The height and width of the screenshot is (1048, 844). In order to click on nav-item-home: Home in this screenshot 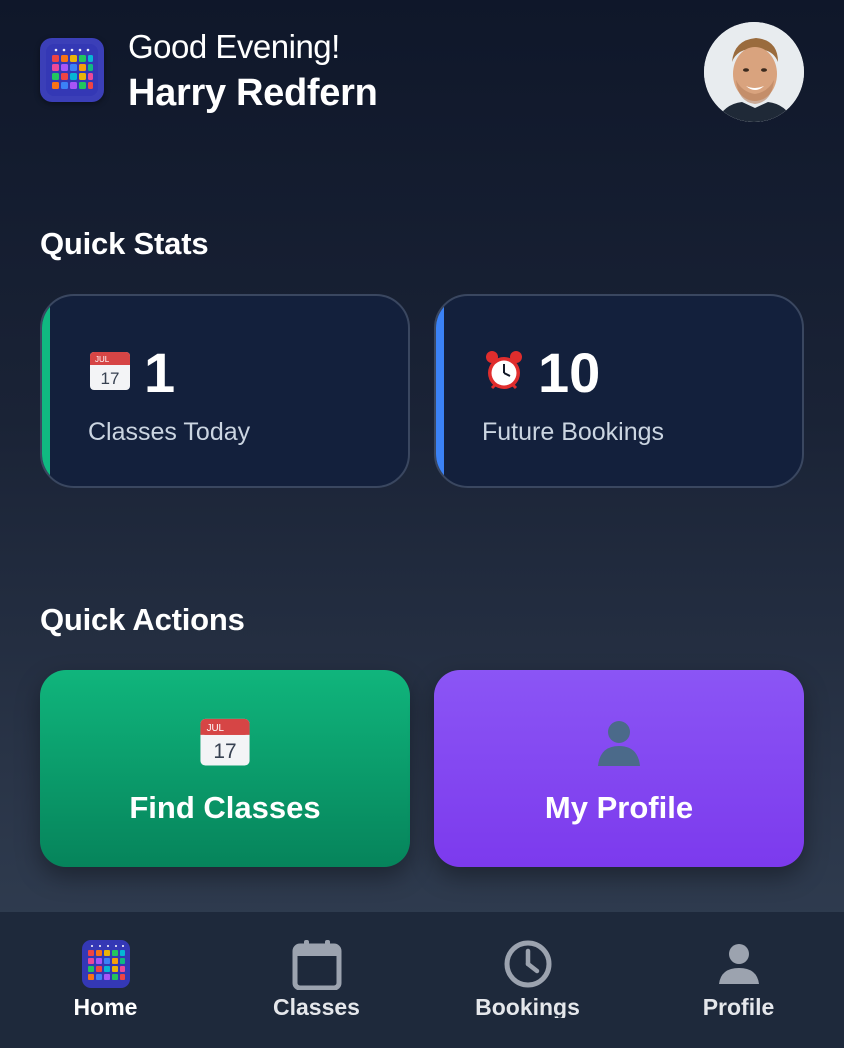, I will do `click(105, 980)`.